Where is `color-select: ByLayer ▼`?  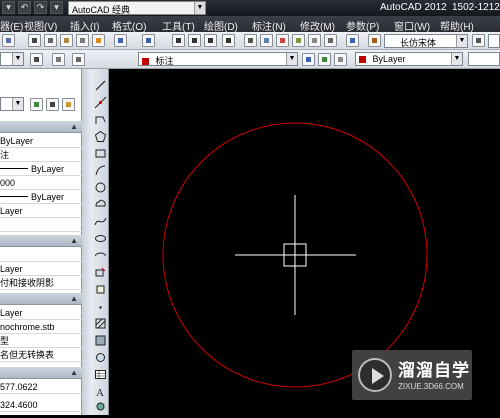 color-select: ByLayer ▼ is located at coordinates (409, 59).